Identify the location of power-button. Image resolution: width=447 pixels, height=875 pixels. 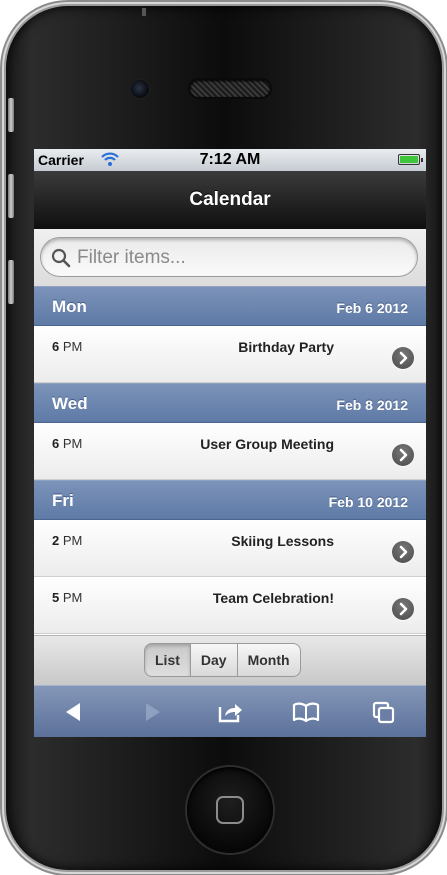
(144, 12).